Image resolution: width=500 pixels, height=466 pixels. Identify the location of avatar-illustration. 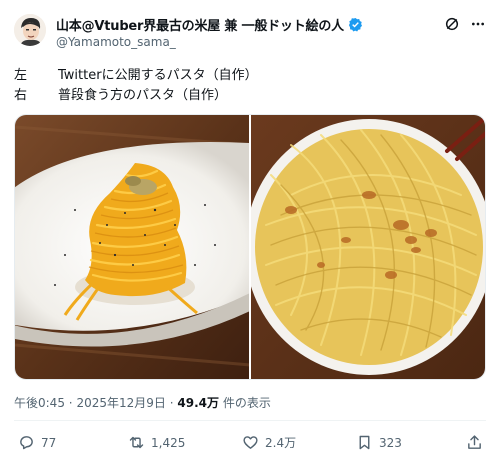
(30, 30).